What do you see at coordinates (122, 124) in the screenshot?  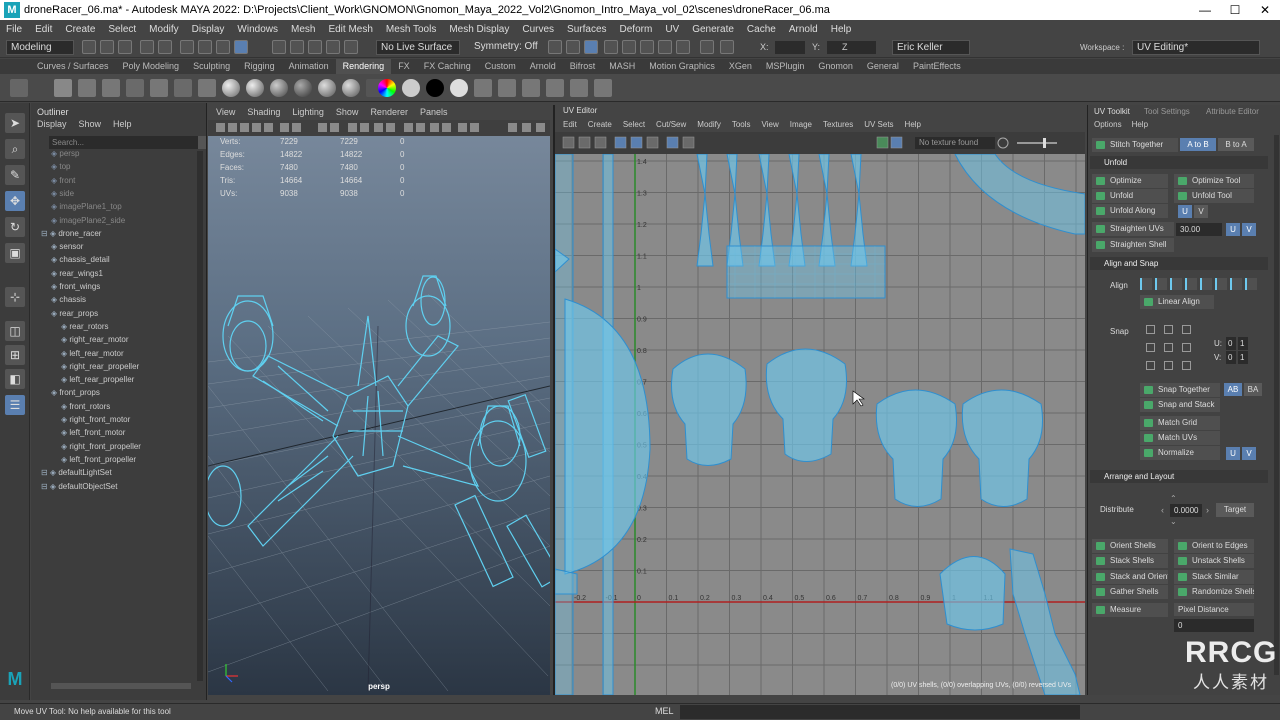 I see `outliner-menu-help: Help` at bounding box center [122, 124].